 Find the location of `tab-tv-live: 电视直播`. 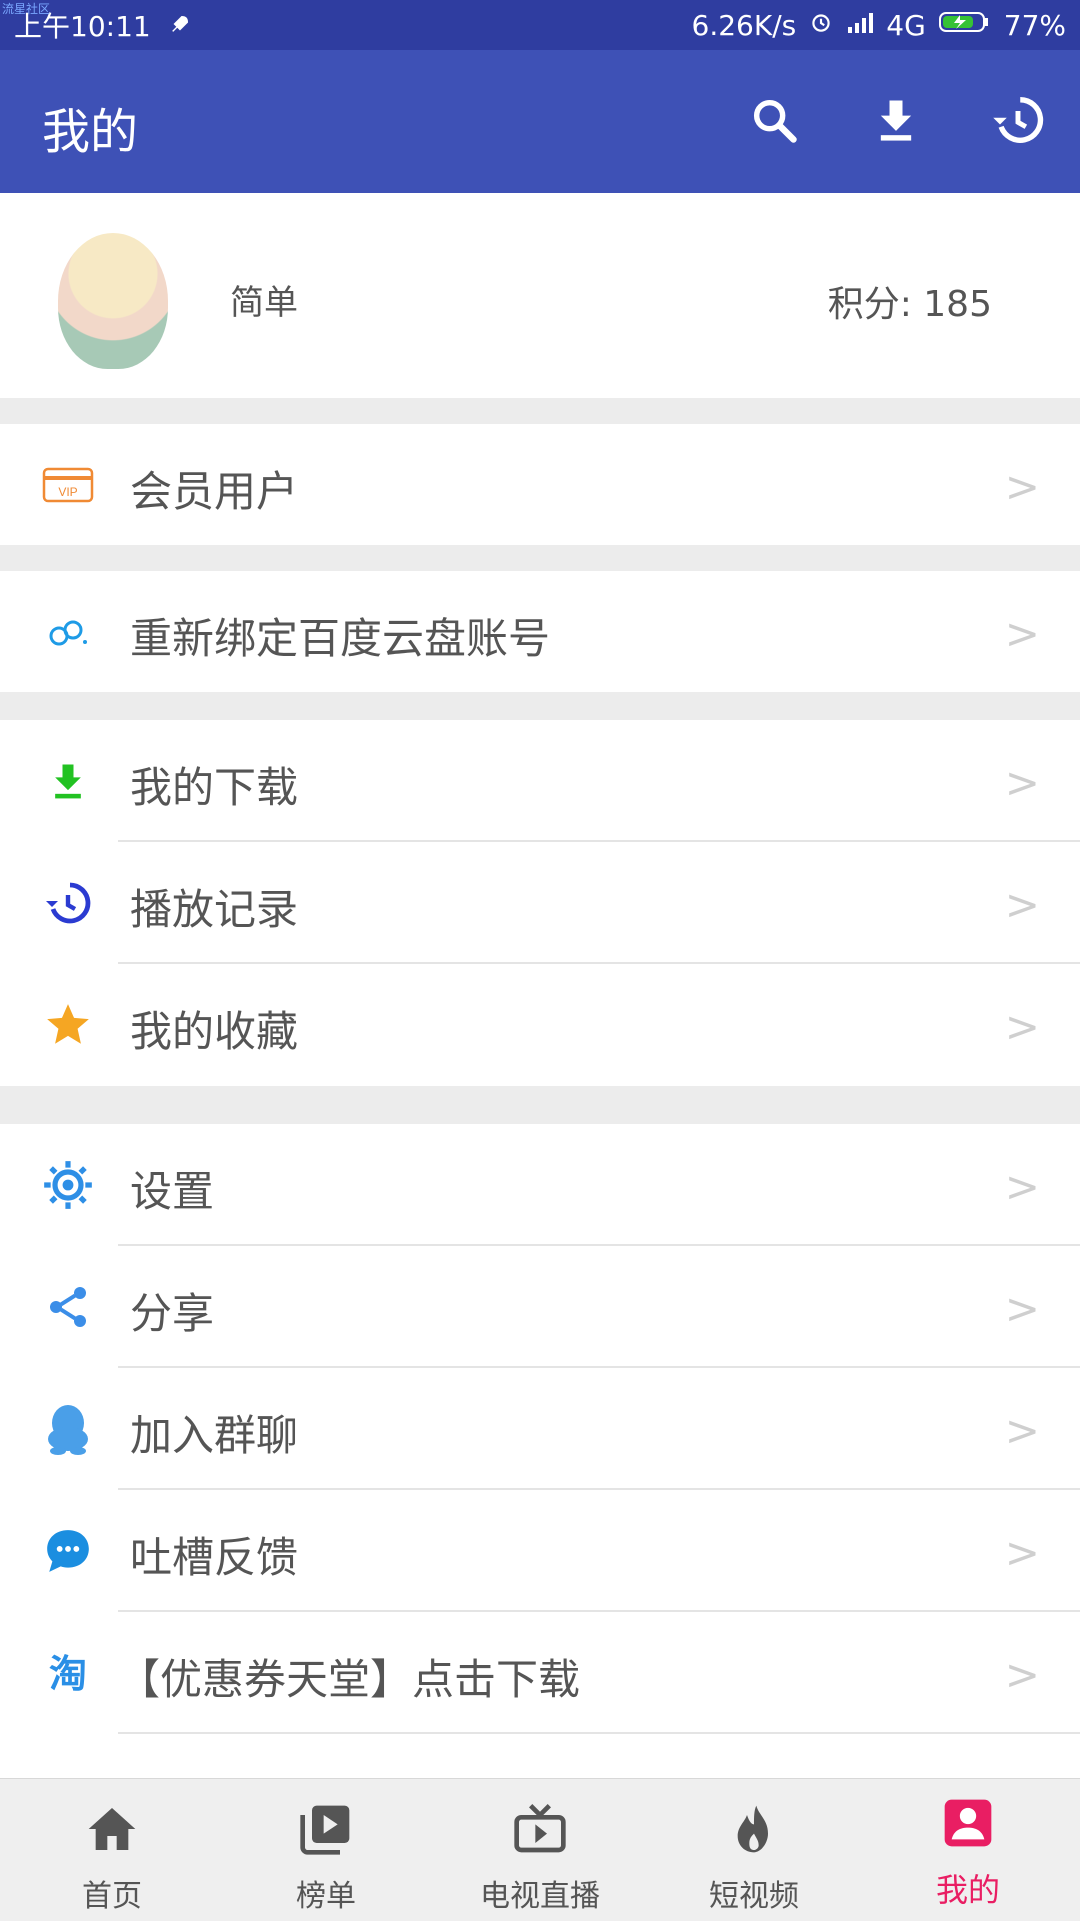

tab-tv-live: 电视直播 is located at coordinates (540, 1850).